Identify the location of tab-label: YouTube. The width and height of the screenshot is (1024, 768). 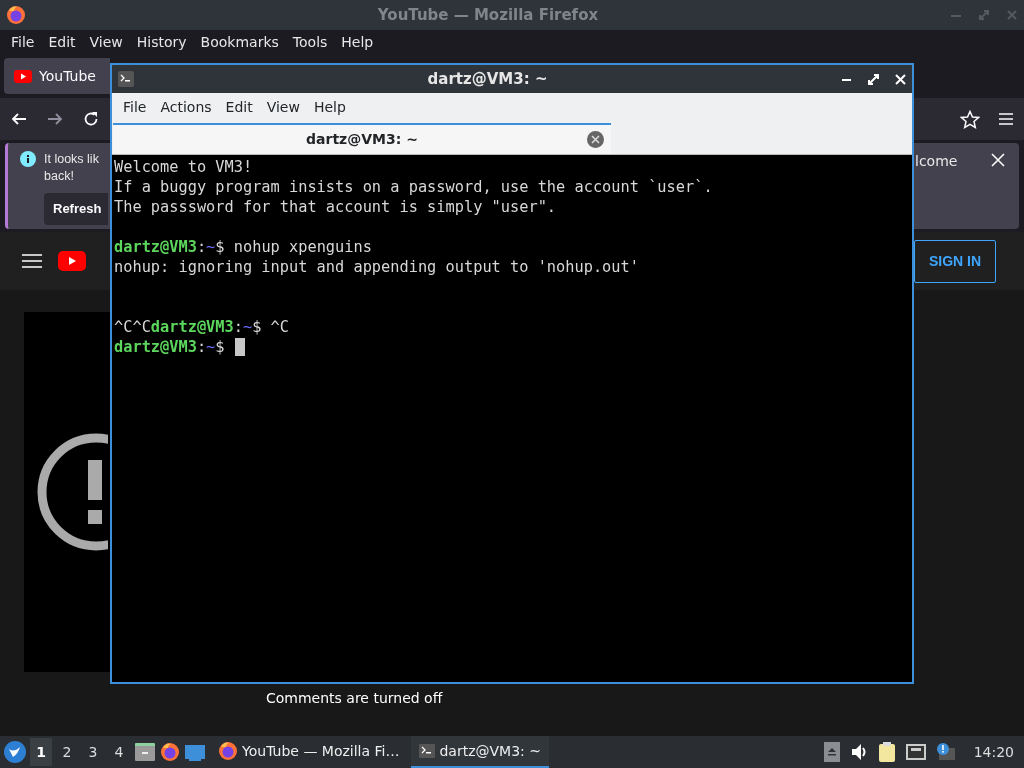
(67, 76).